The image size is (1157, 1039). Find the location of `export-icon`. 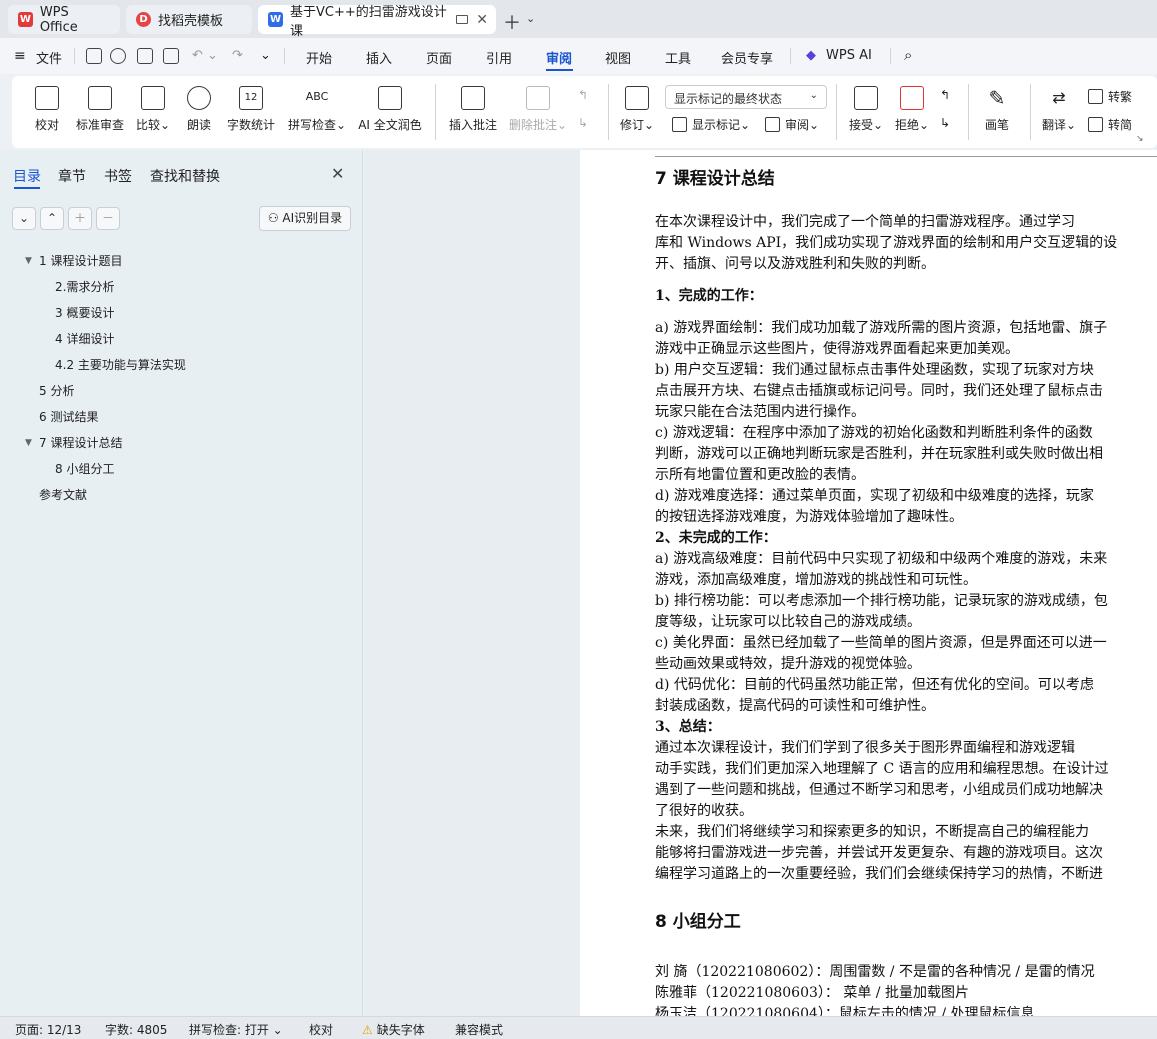

export-icon is located at coordinates (118, 56).